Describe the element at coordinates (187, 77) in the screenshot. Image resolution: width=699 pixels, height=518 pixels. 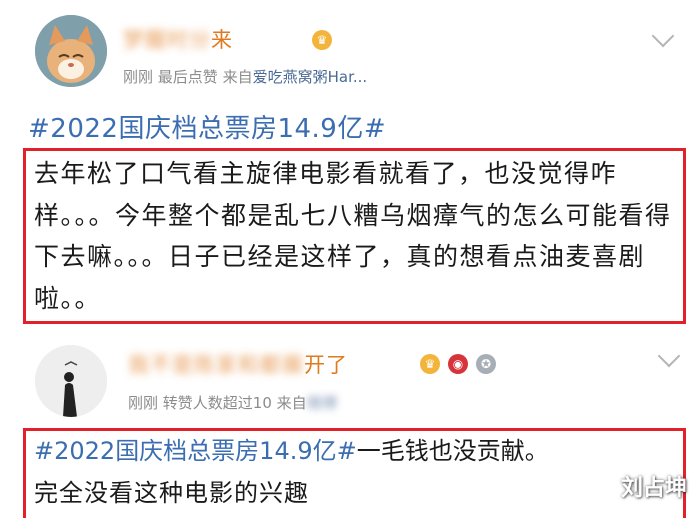
I see `post-extra: 最后点赞` at that location.